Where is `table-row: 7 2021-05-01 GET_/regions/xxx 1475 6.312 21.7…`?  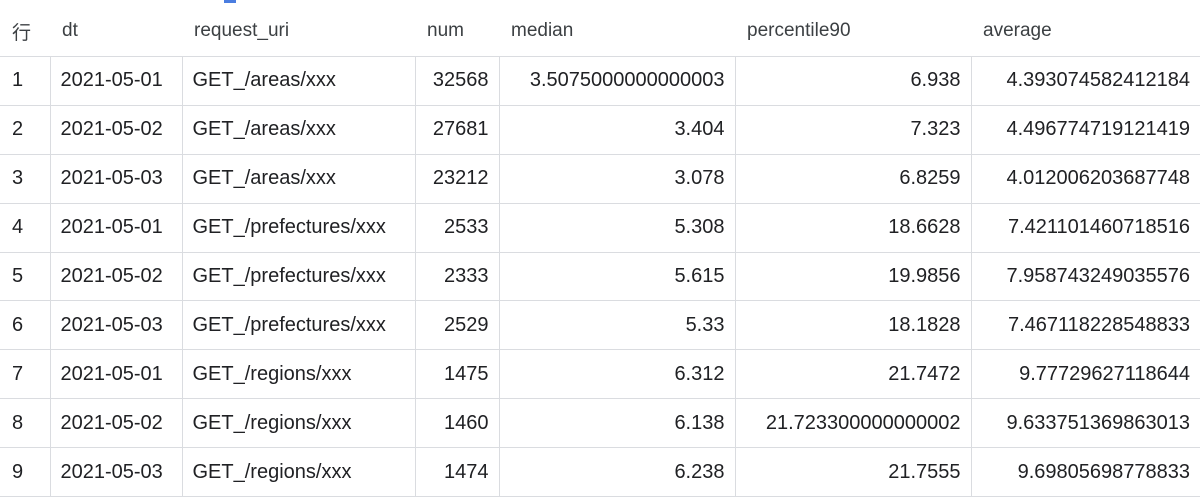
table-row: 7 2021-05-01 GET_/regions/xxx 1475 6.312 21.7… is located at coordinates (600, 374).